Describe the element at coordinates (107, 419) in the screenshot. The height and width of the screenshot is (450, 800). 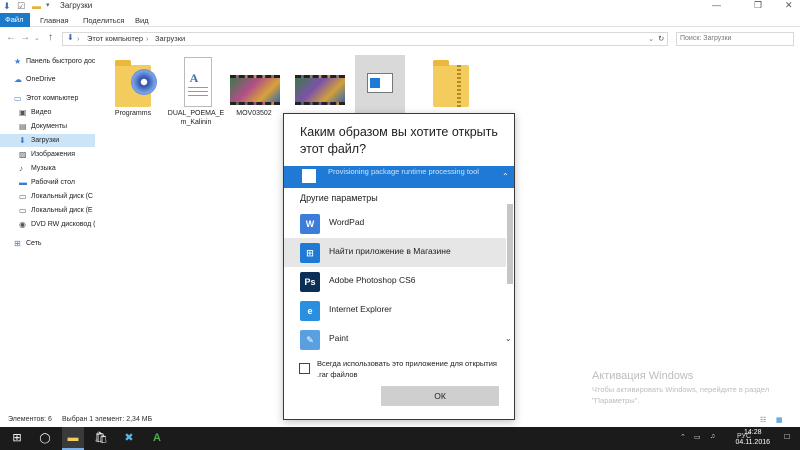
I see `selection-info: Выбран 1 элемент: 2,34 МБ` at that location.